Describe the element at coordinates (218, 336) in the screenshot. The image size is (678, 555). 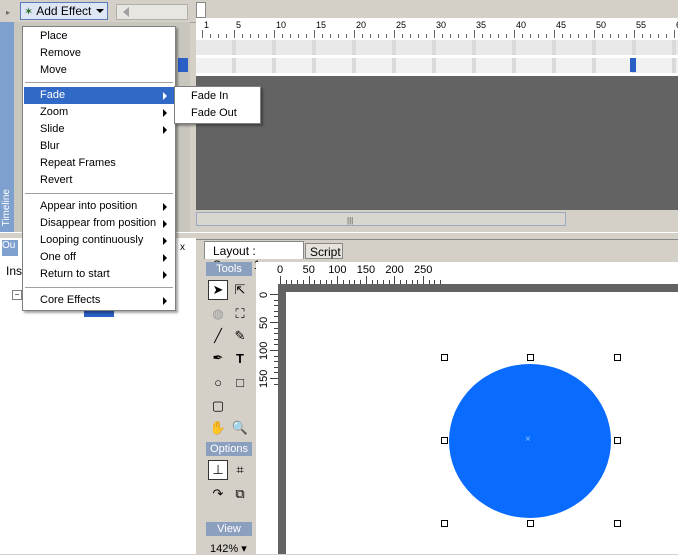
I see `line-tool-icon: ╱` at that location.